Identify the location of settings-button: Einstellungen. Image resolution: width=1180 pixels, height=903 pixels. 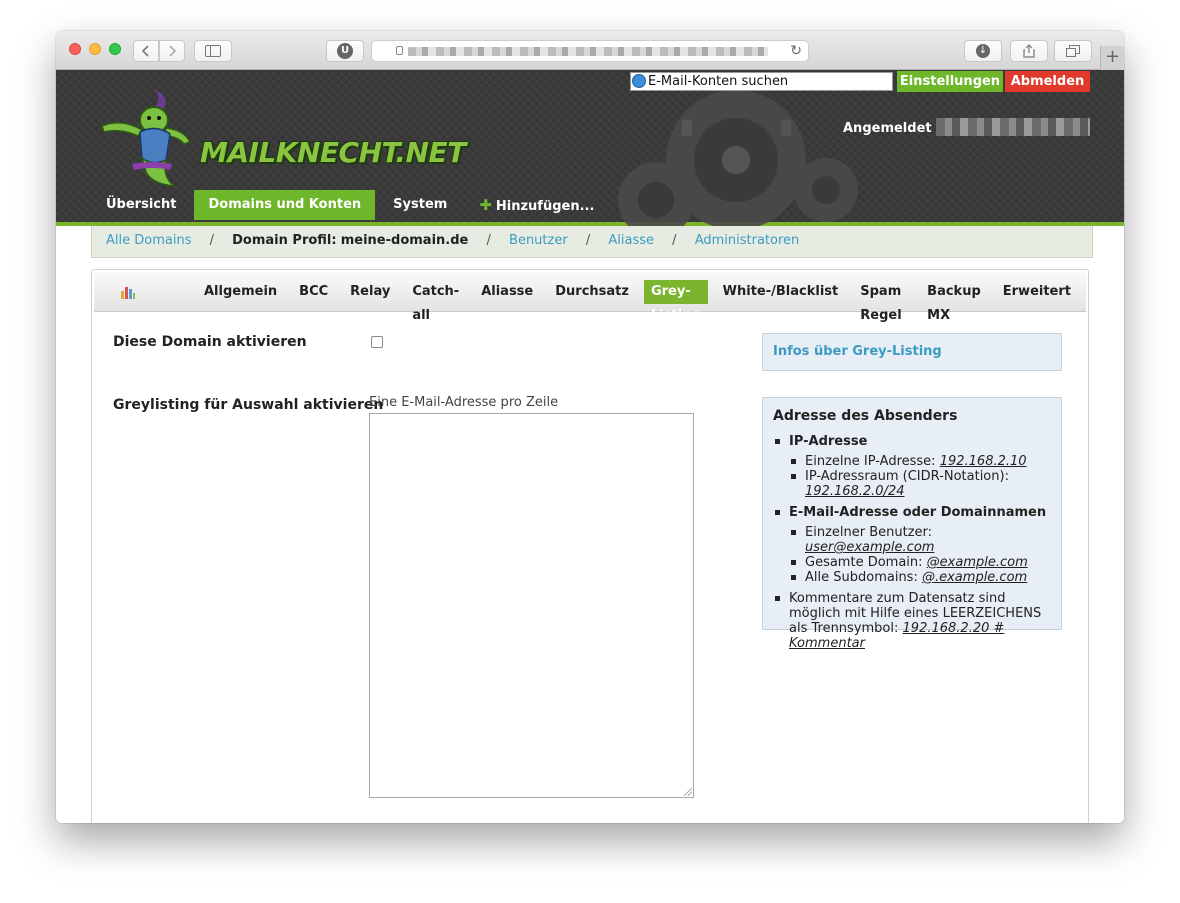
(950, 81).